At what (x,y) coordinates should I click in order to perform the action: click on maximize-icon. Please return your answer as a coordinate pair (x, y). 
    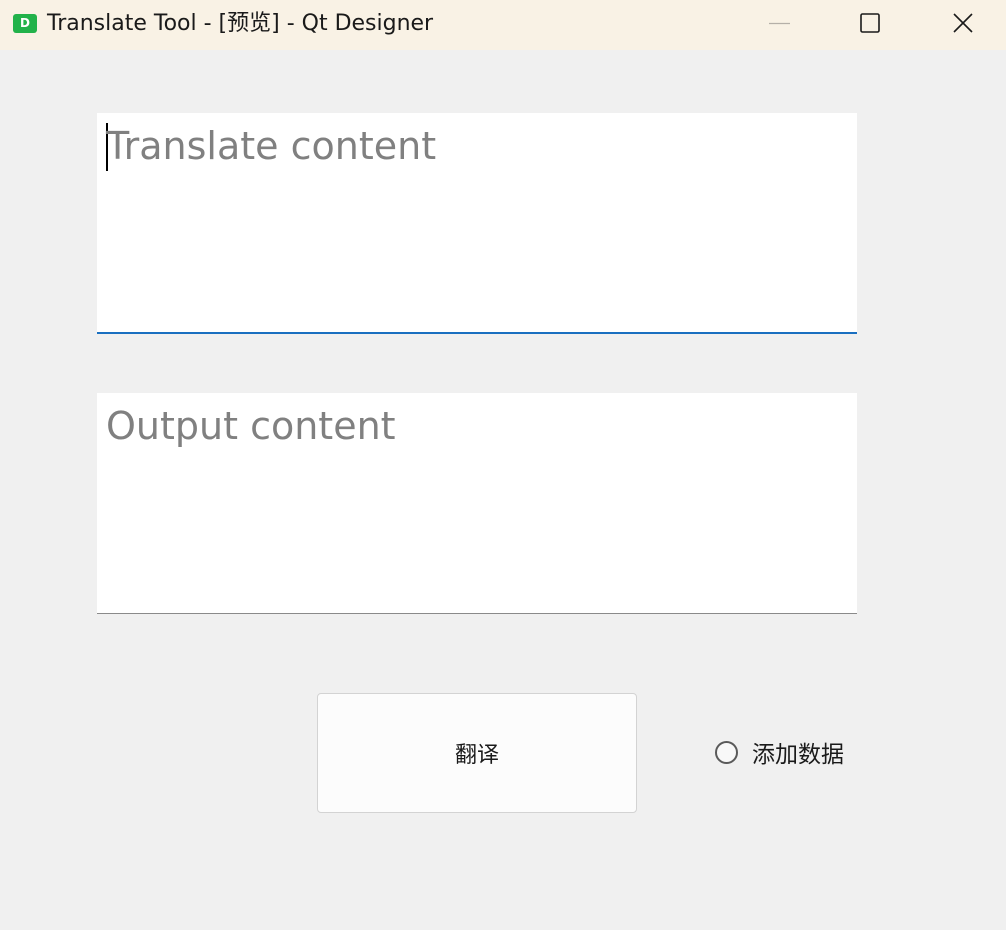
    Looking at the image, I should click on (870, 23).